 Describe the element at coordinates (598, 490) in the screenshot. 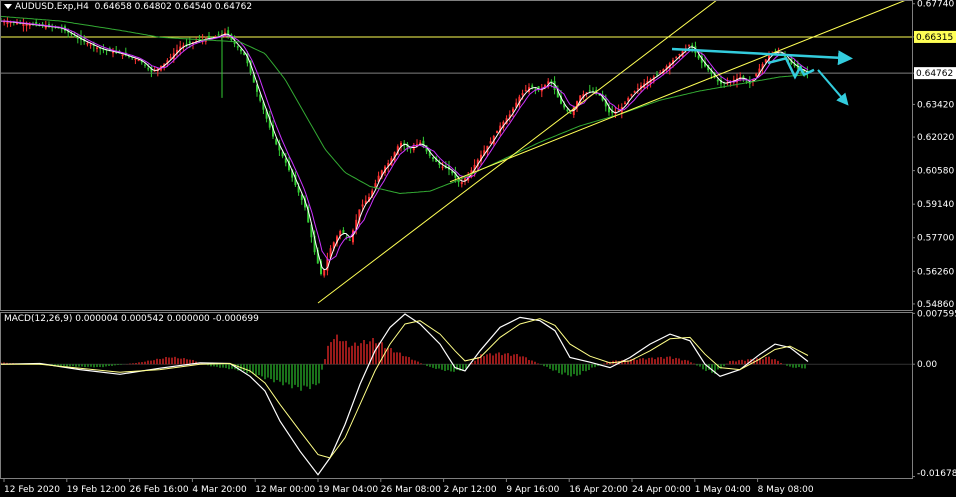

I see `x-tick-label: 16 Apr 20:00` at that location.